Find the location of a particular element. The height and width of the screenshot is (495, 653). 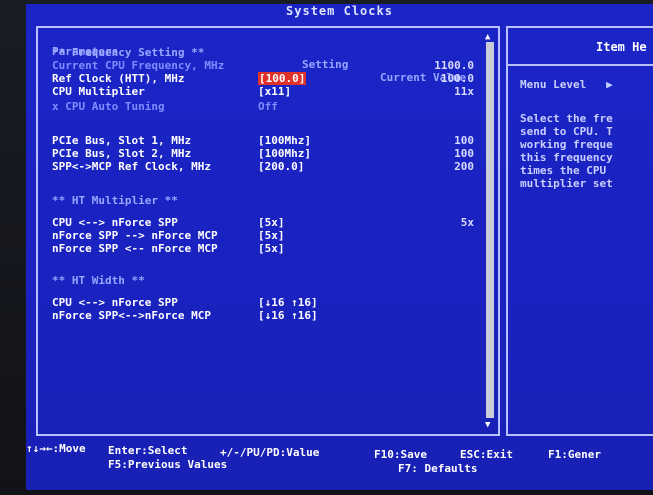

screen-title: System Clocks is located at coordinates (339, 11).